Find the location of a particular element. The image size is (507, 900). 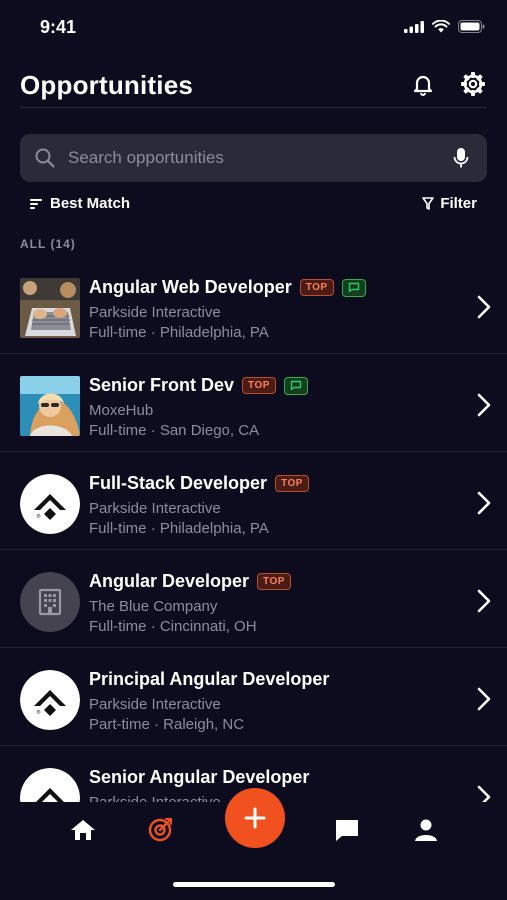

tab-home is located at coordinates (83, 830).